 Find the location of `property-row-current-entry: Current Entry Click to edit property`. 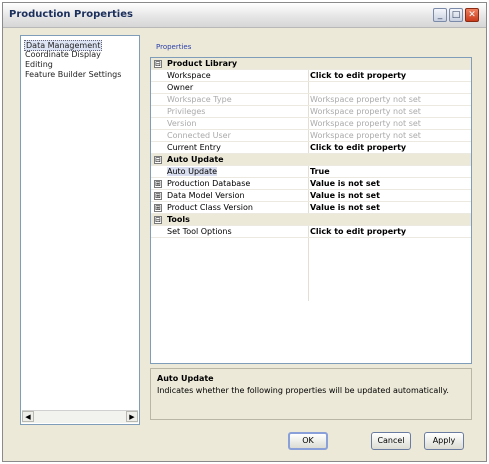

property-row-current-entry: Current Entry Click to edit property is located at coordinates (311, 148).